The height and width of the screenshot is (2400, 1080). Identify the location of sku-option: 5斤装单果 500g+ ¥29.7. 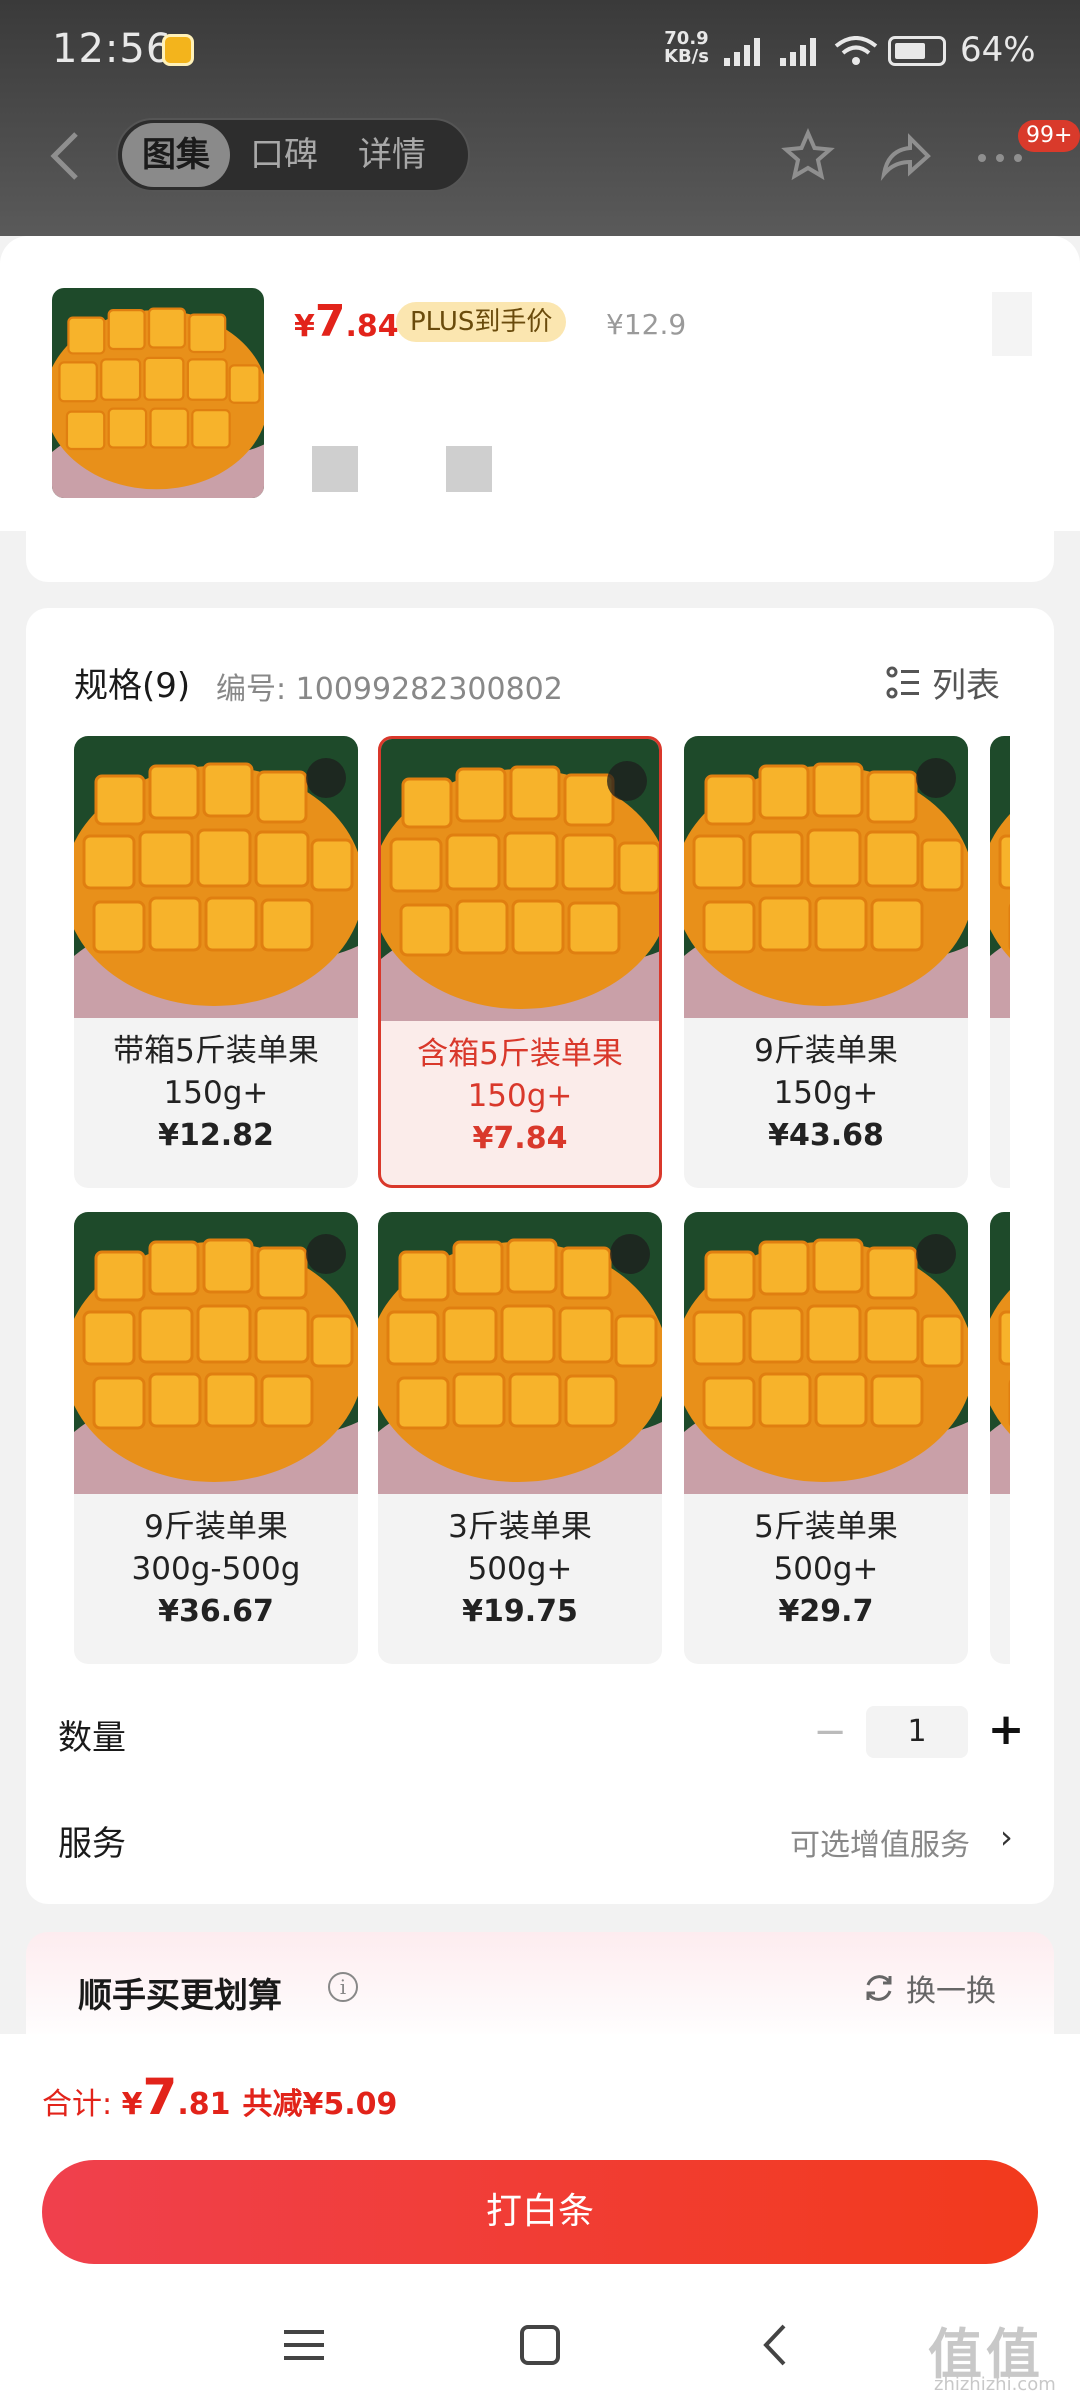
(826, 1438).